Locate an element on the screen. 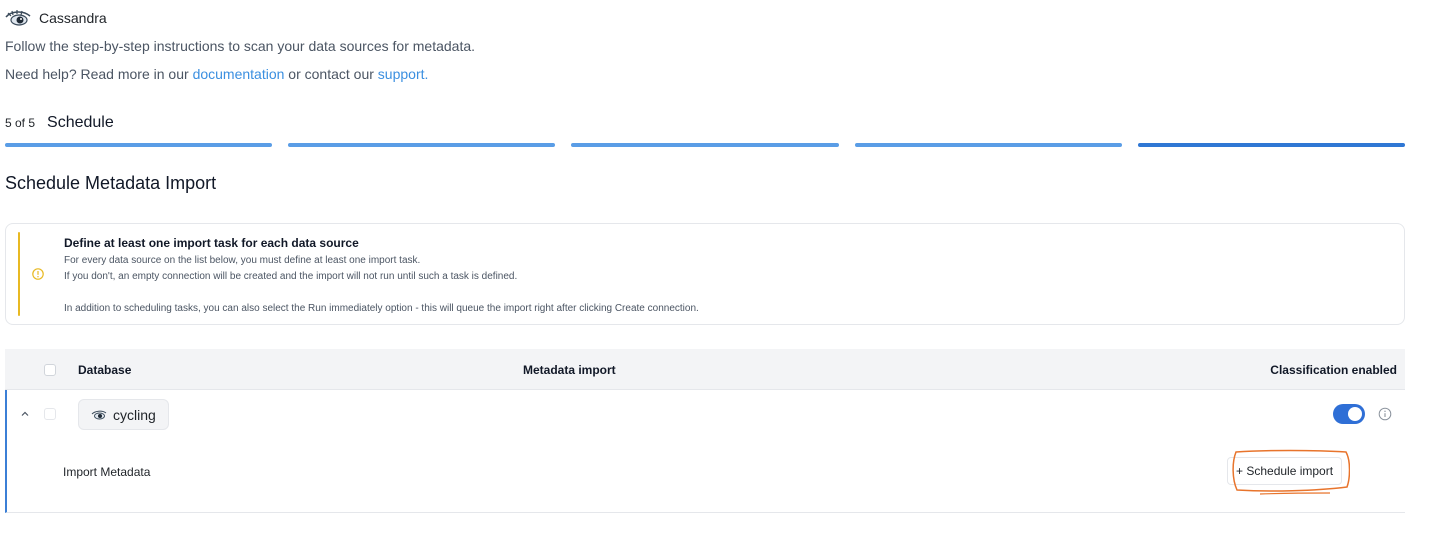 Image resolution: width=1433 pixels, height=539 pixels. classification-toggle is located at coordinates (1349, 414).